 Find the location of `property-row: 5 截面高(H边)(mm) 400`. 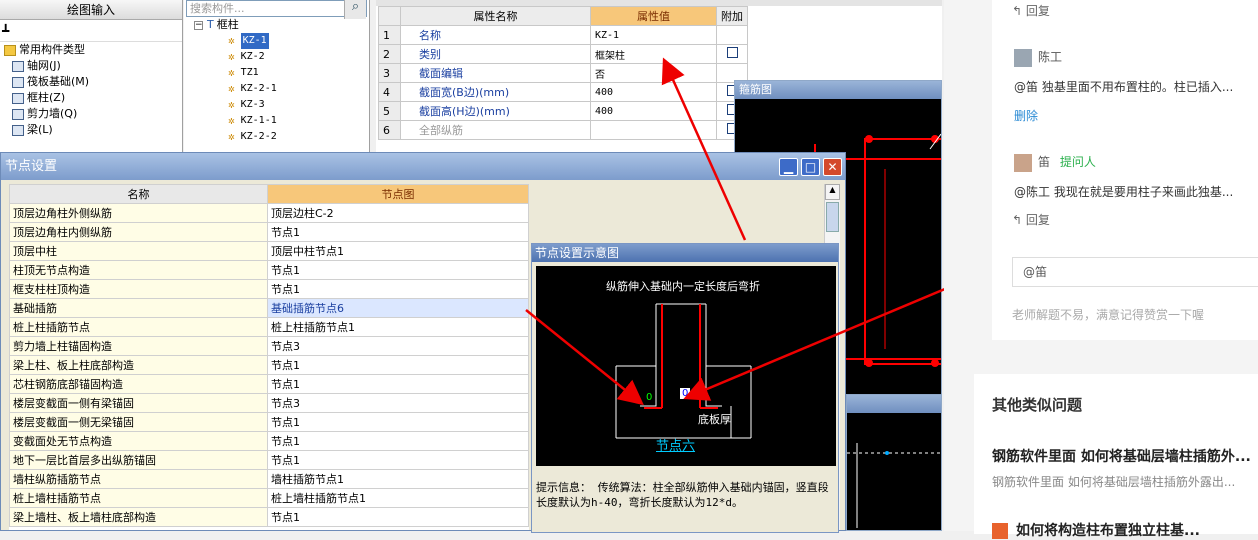

property-row: 5 截面高(H边)(mm) 400 is located at coordinates (563, 111).